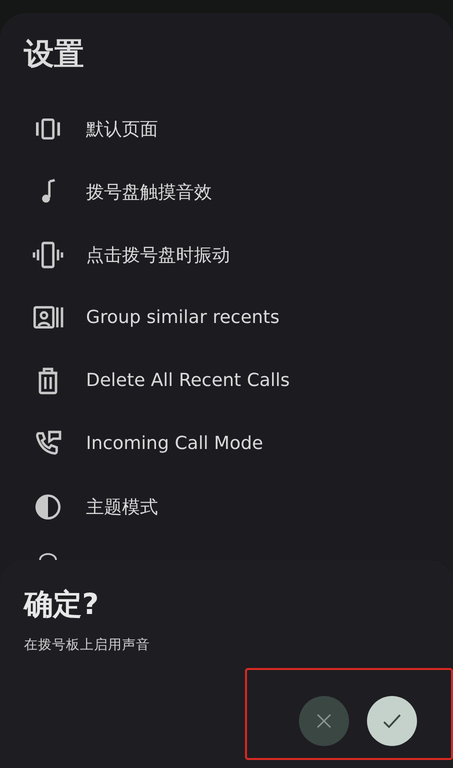 The height and width of the screenshot is (768, 453). What do you see at coordinates (226, 317) in the screenshot?
I see `settings-item: Group similar recents` at bounding box center [226, 317].